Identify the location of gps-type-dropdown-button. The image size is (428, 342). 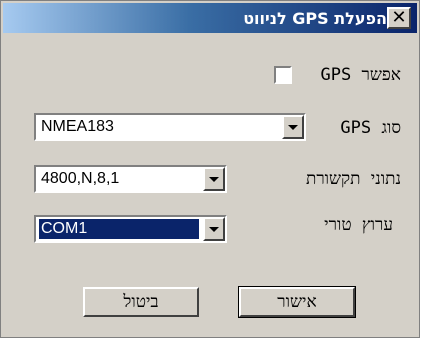
(293, 127).